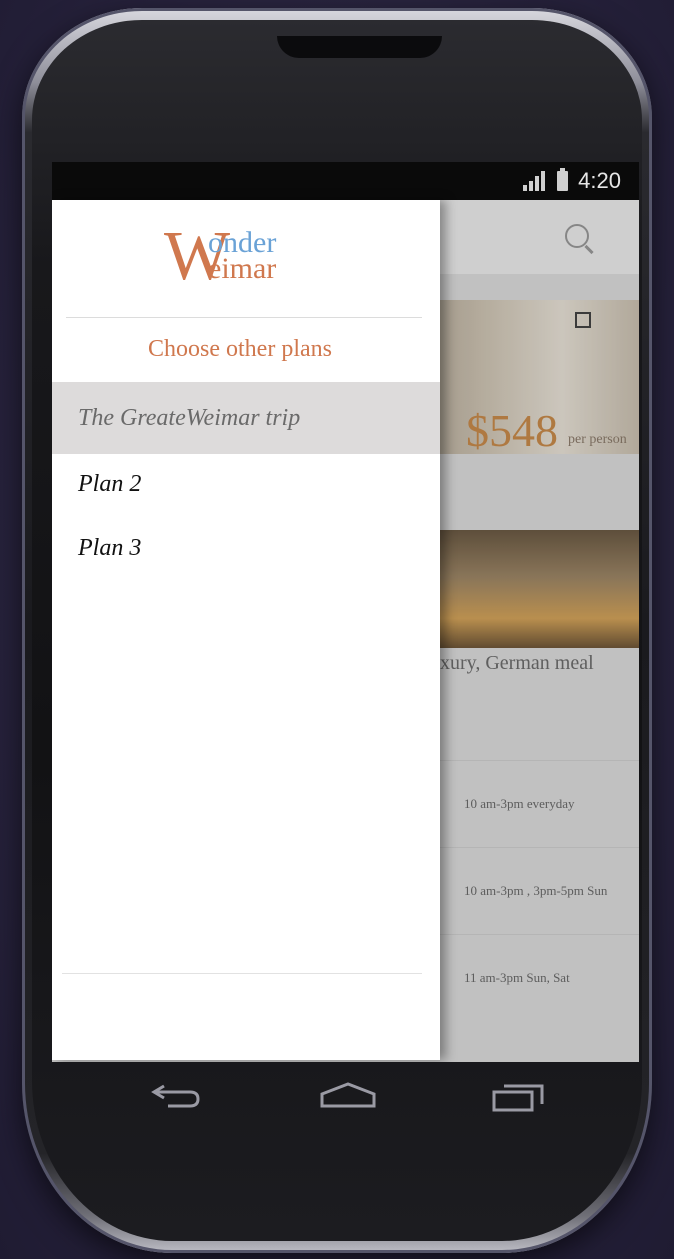  What do you see at coordinates (246, 548) in the screenshot?
I see `plan-item-plan-3: Plan 3` at bounding box center [246, 548].